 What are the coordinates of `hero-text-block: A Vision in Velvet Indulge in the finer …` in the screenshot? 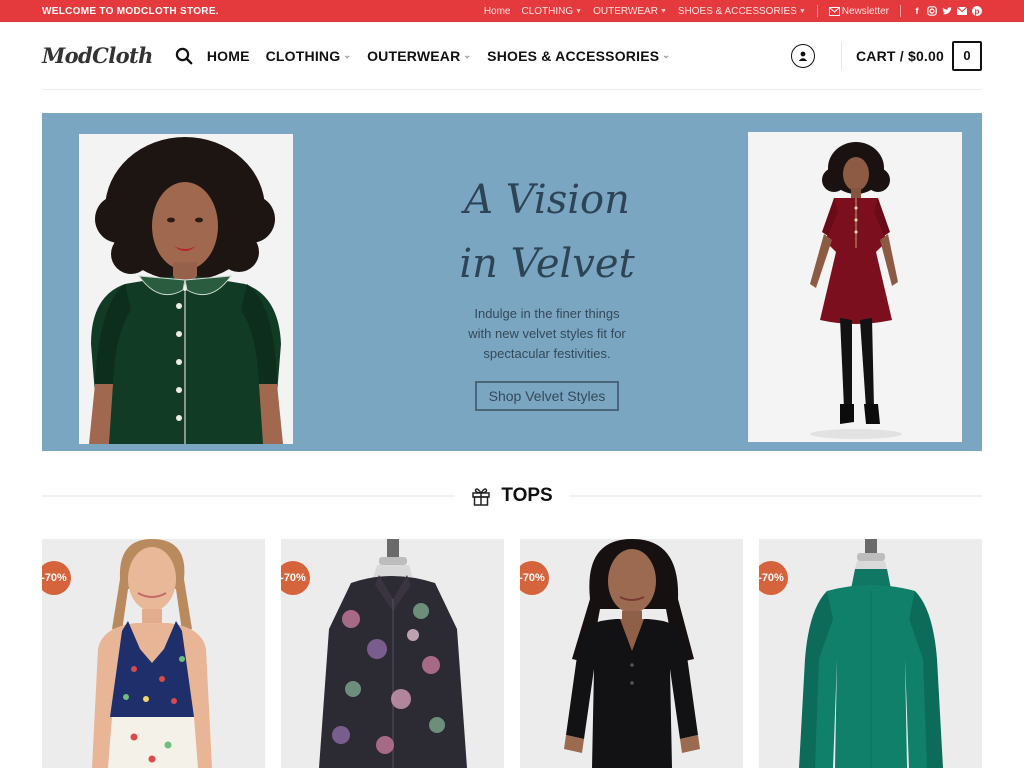 It's located at (547, 289).